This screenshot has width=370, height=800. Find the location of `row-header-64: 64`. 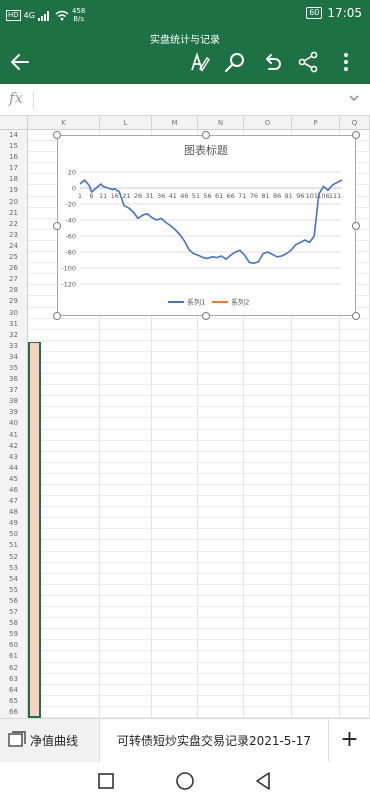

row-header-64: 64 is located at coordinates (14, 690).